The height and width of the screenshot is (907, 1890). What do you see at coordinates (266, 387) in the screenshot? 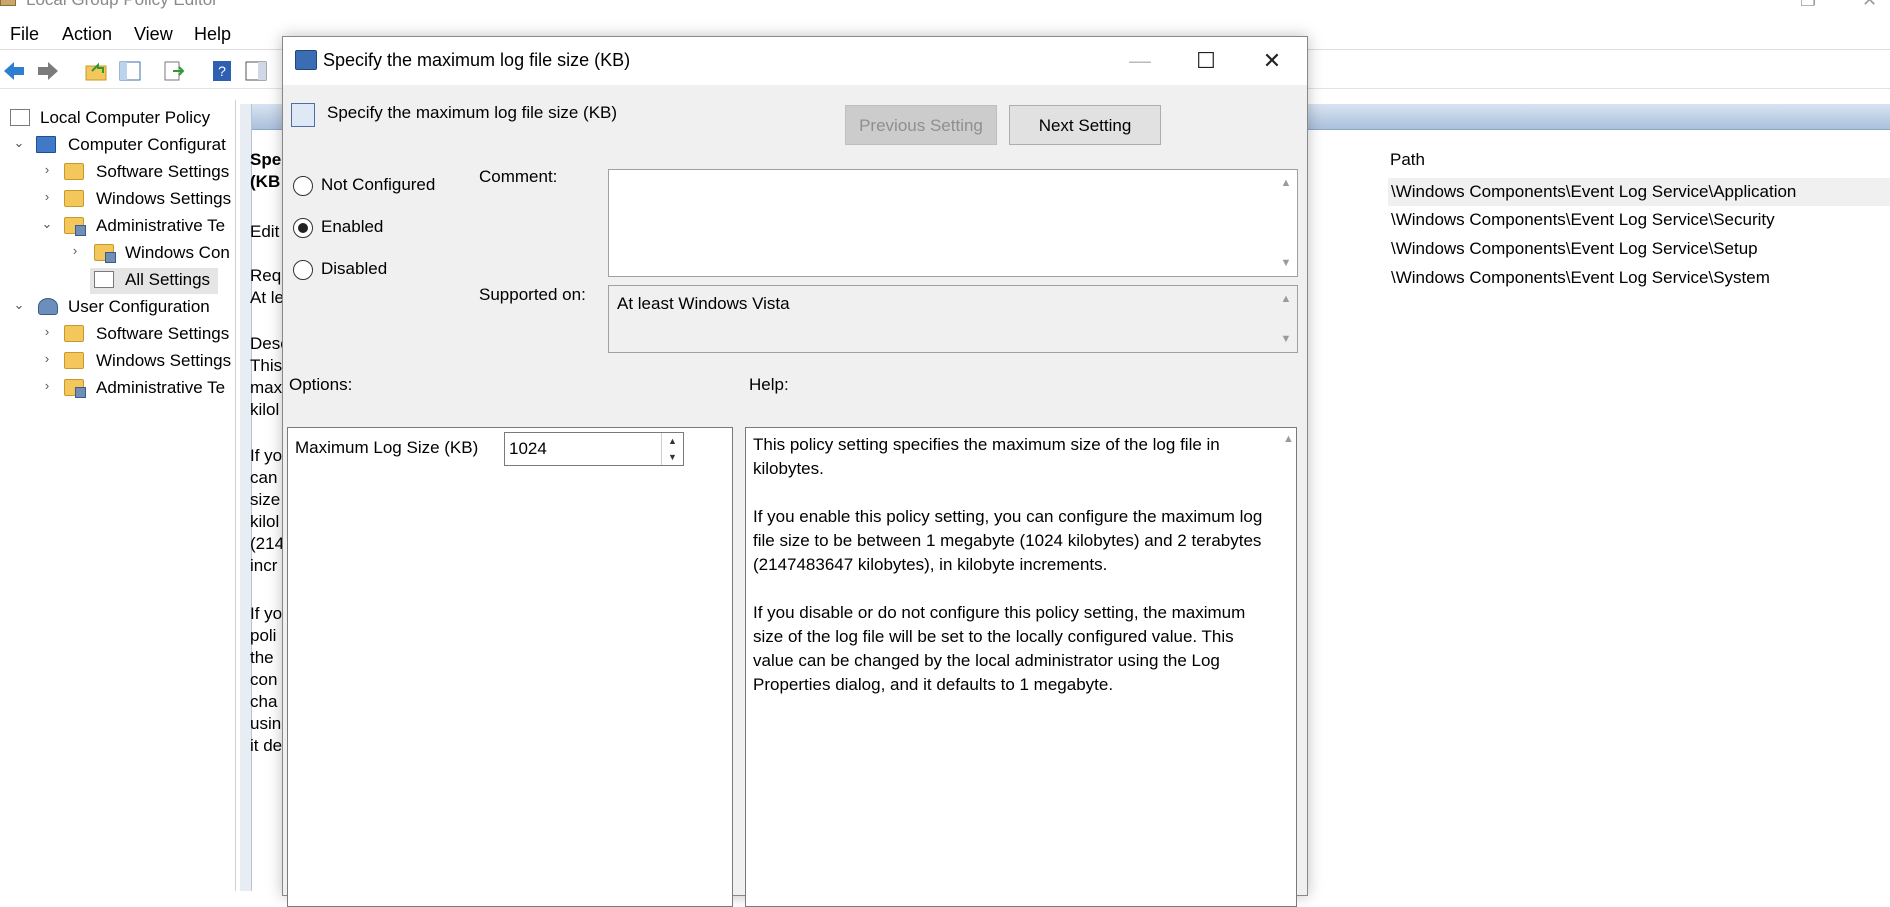
I see `extended-text-line: max` at bounding box center [266, 387].